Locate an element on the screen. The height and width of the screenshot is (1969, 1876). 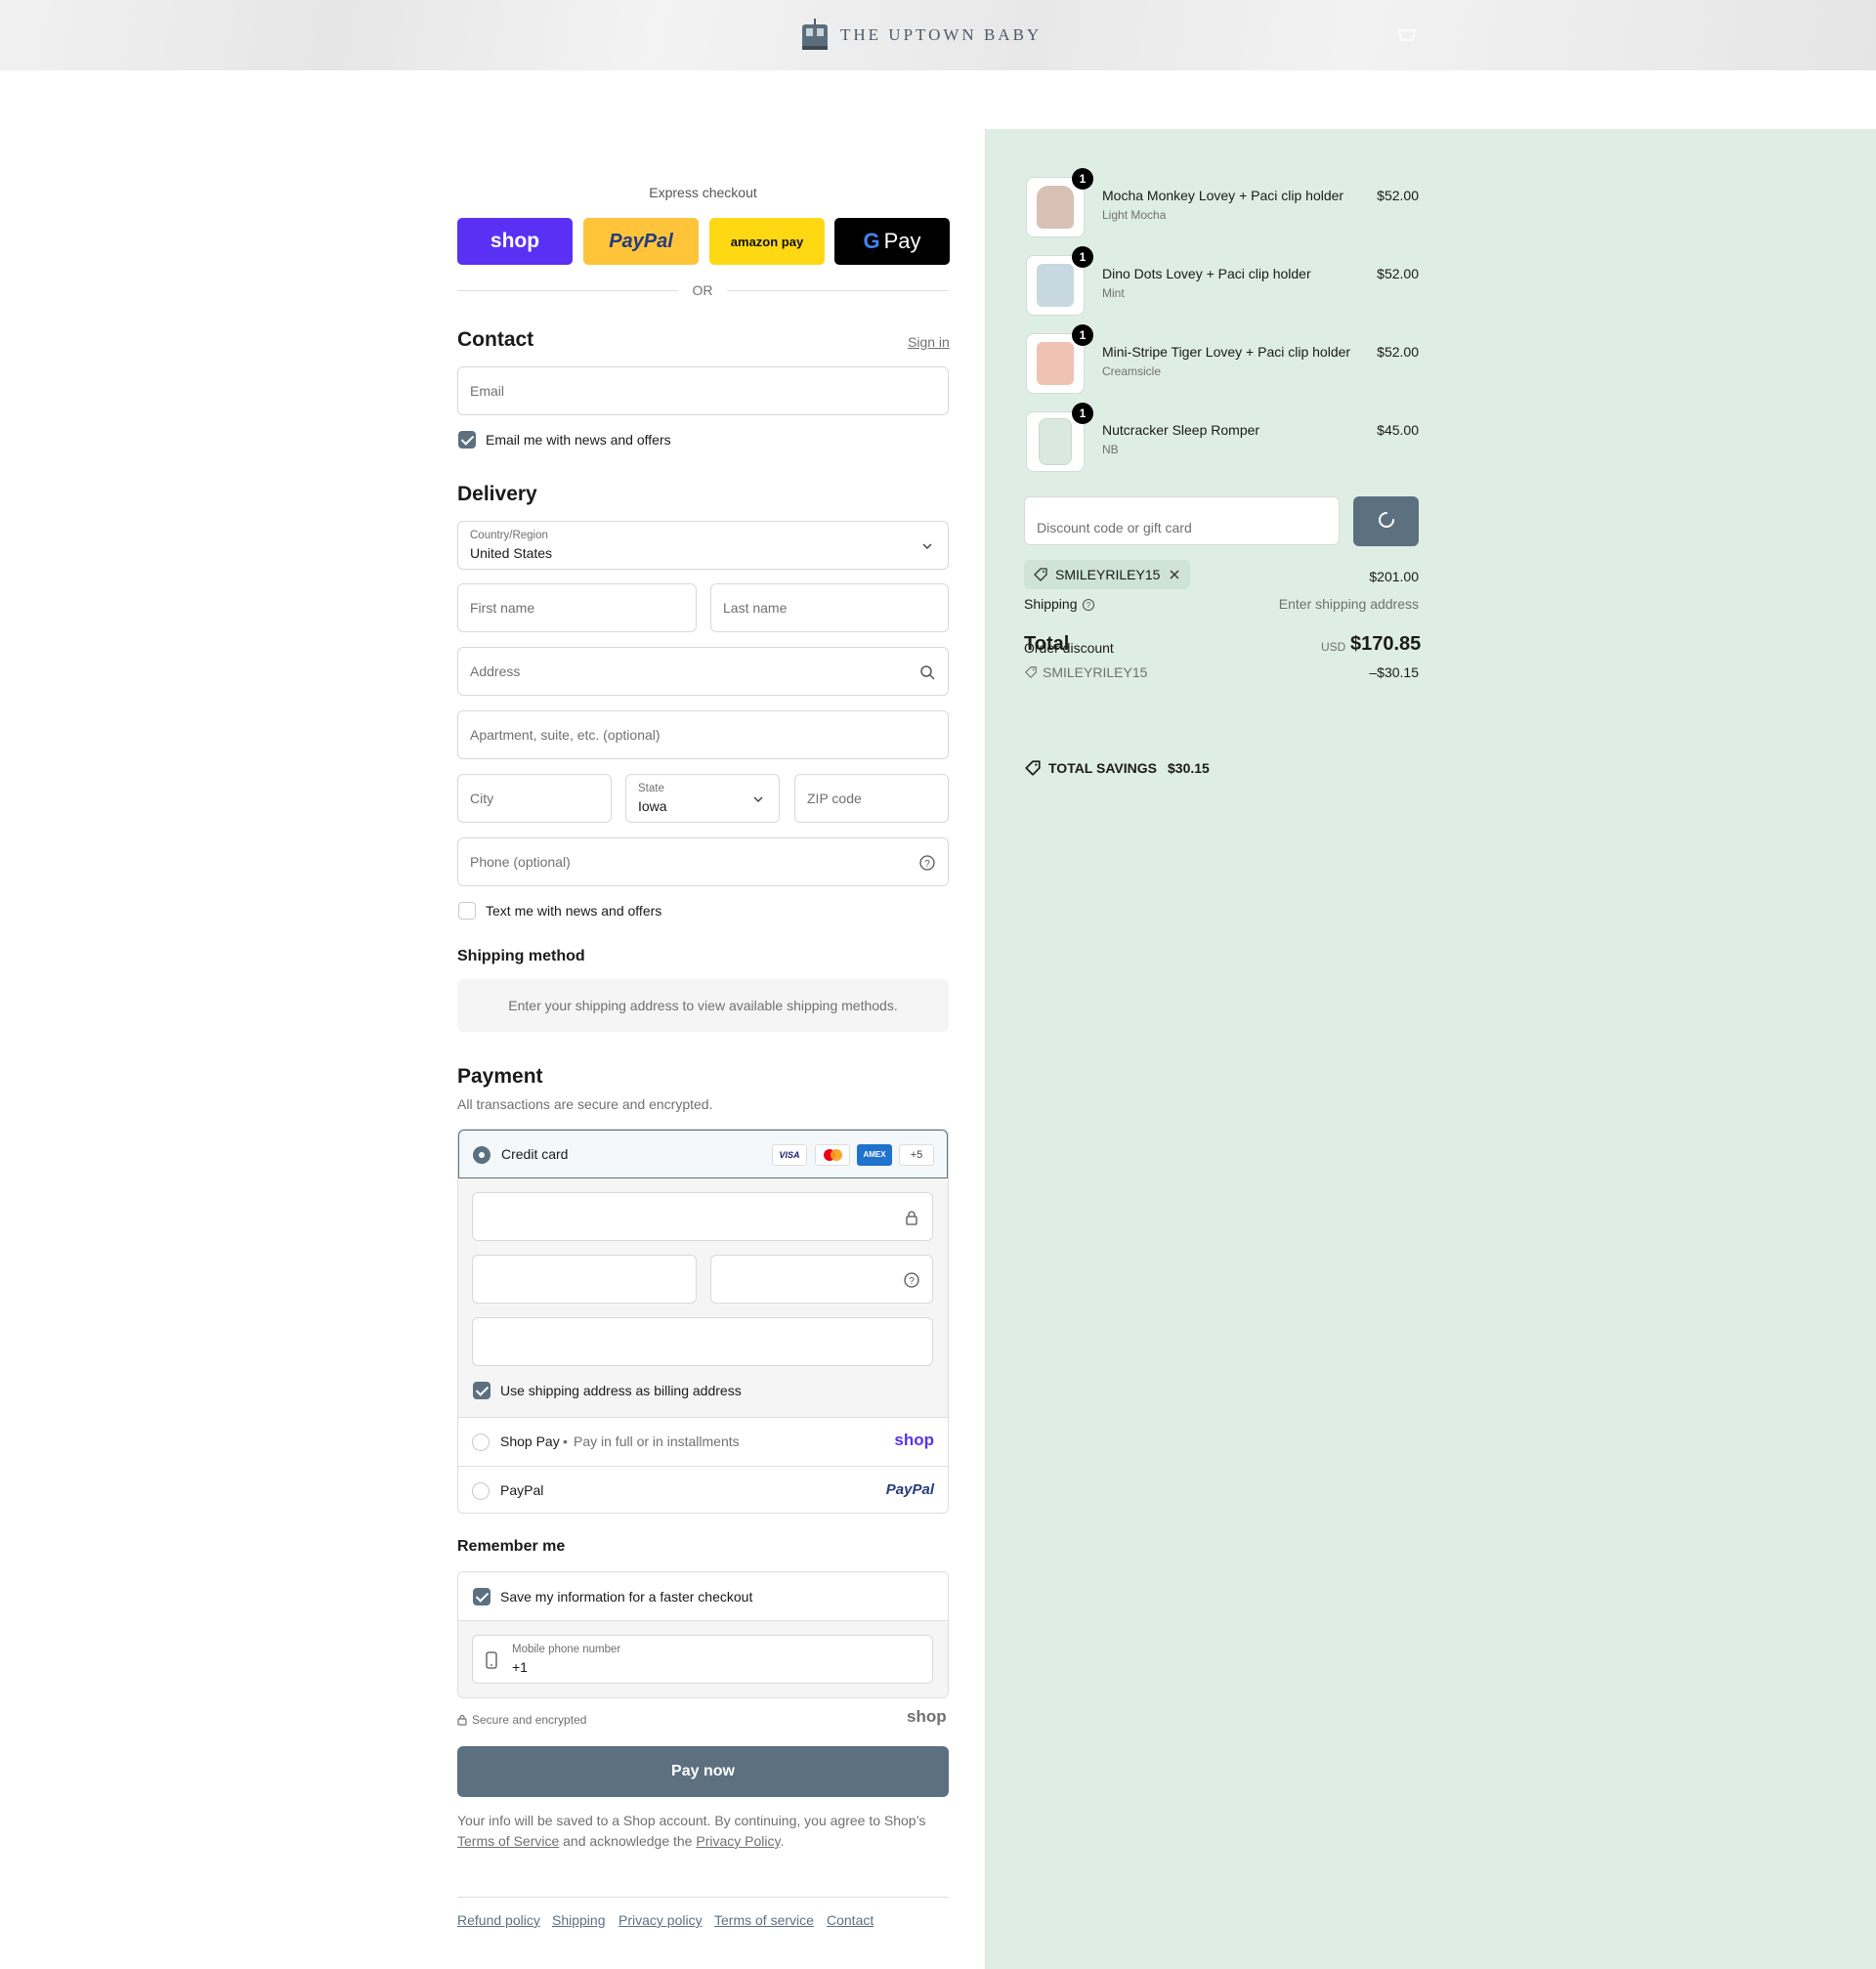
zip-input: ZIP code is located at coordinates (871, 798).